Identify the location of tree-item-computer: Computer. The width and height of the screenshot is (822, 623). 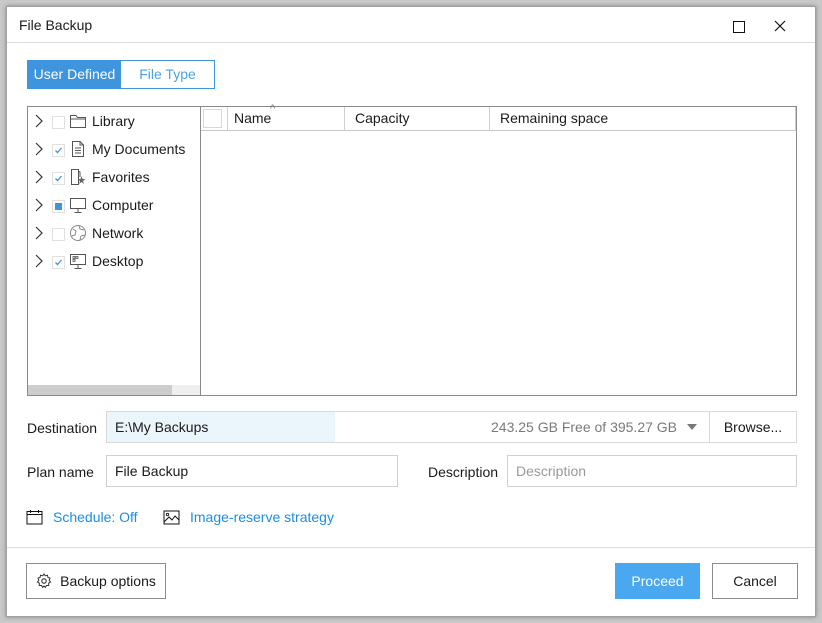
(114, 206).